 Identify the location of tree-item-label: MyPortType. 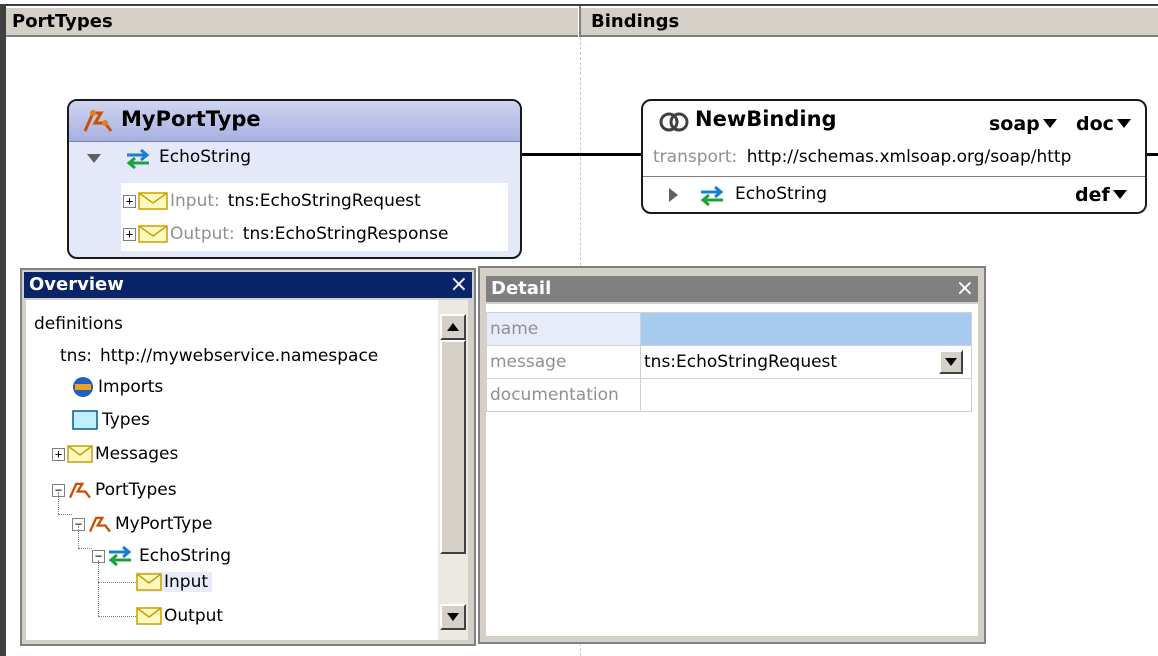
(164, 524).